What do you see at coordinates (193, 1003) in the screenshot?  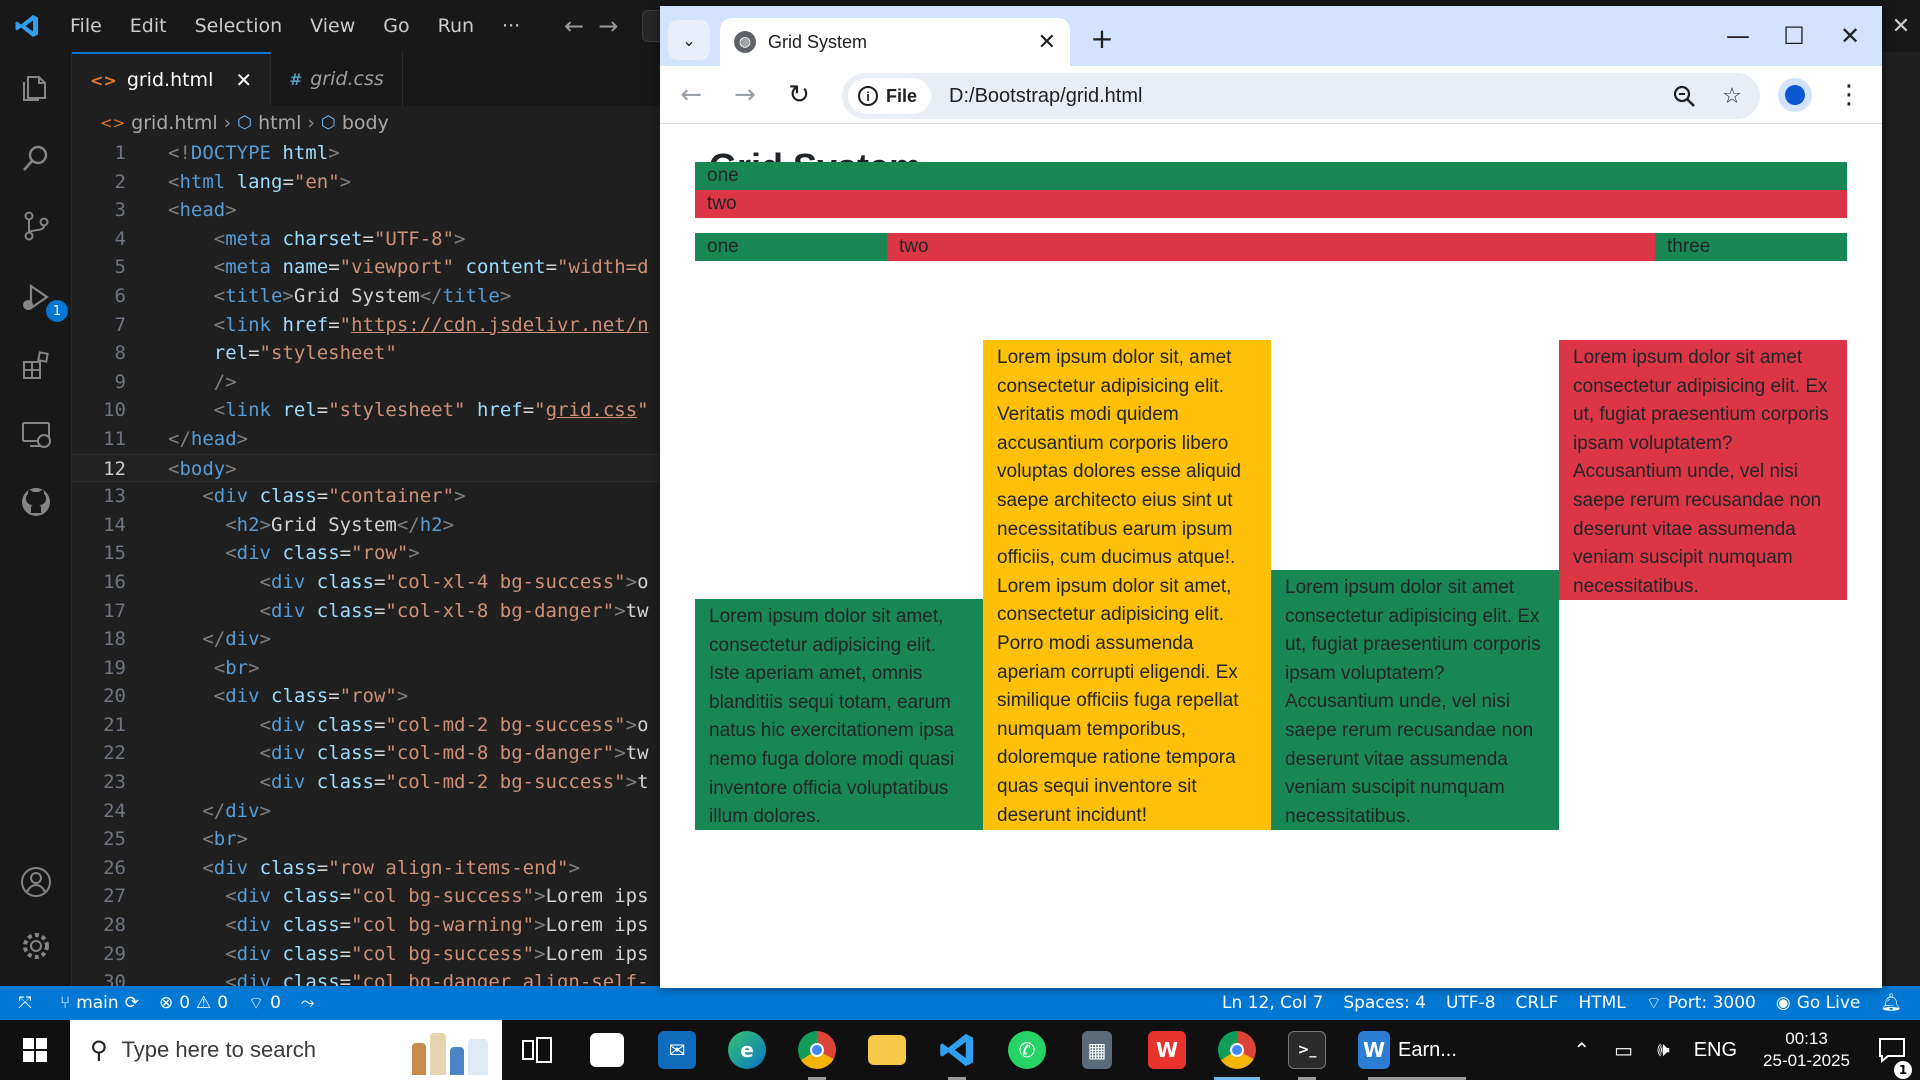 I see `problems-indicator: ⊗ 0 ⚠ 0` at bounding box center [193, 1003].